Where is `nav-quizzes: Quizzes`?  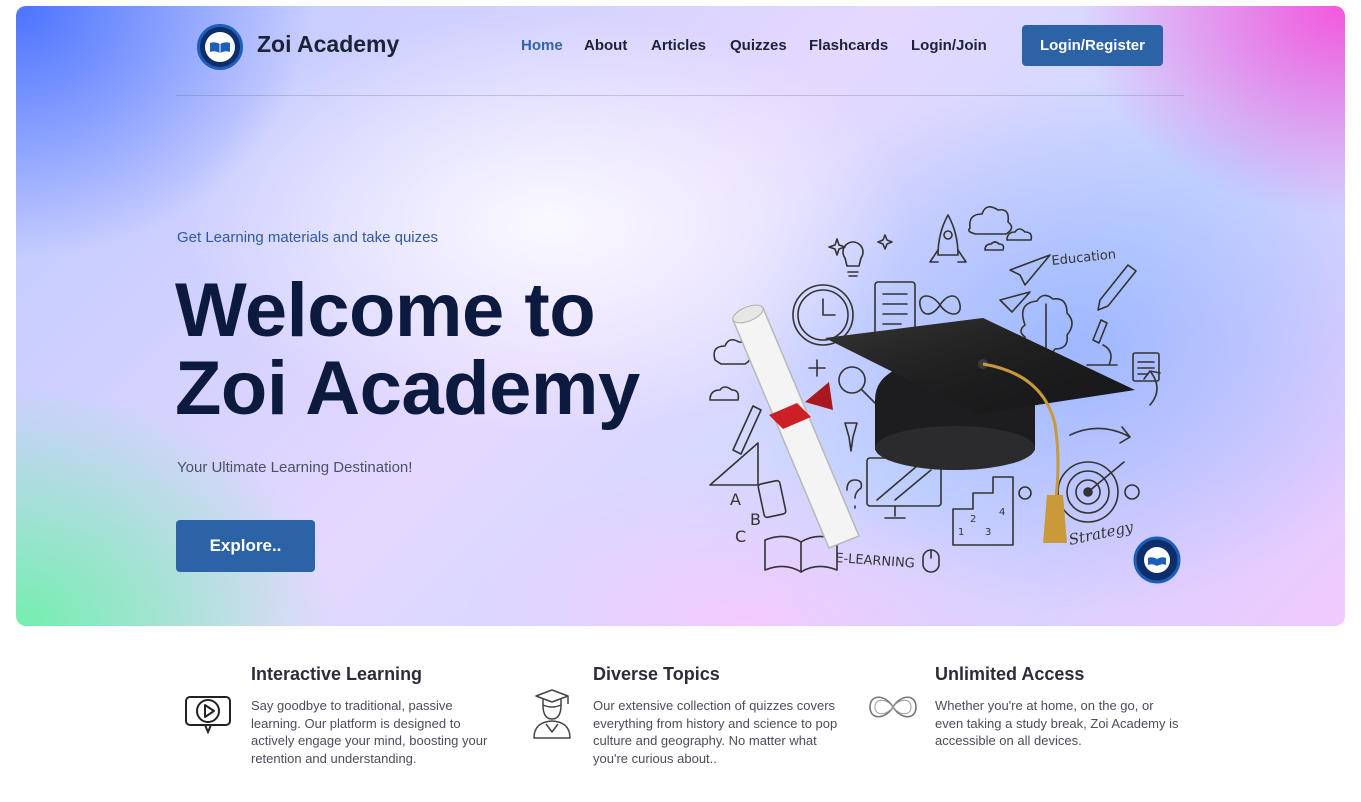
nav-quizzes: Quizzes is located at coordinates (758, 45).